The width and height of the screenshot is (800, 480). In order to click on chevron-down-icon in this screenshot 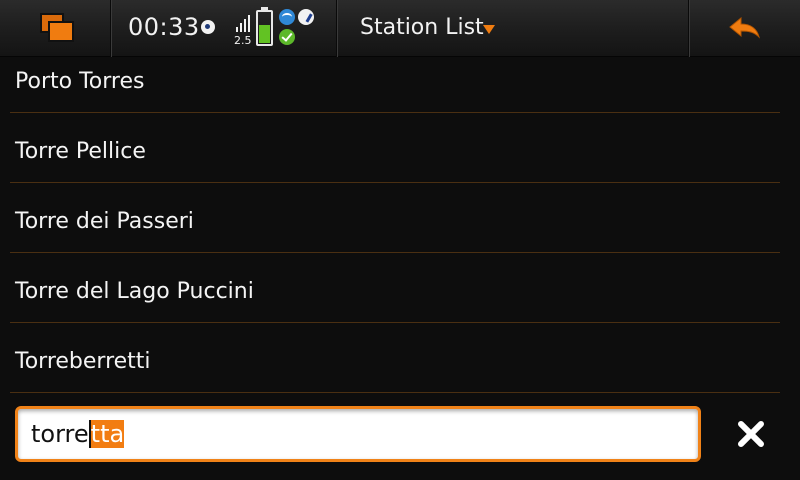, I will do `click(489, 29)`.